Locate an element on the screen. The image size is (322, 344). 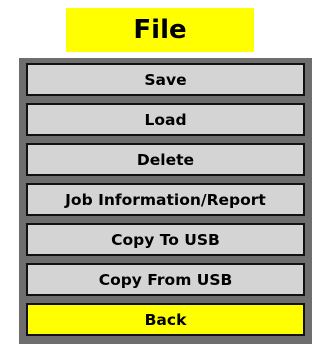
page-title: File is located at coordinates (160, 30).